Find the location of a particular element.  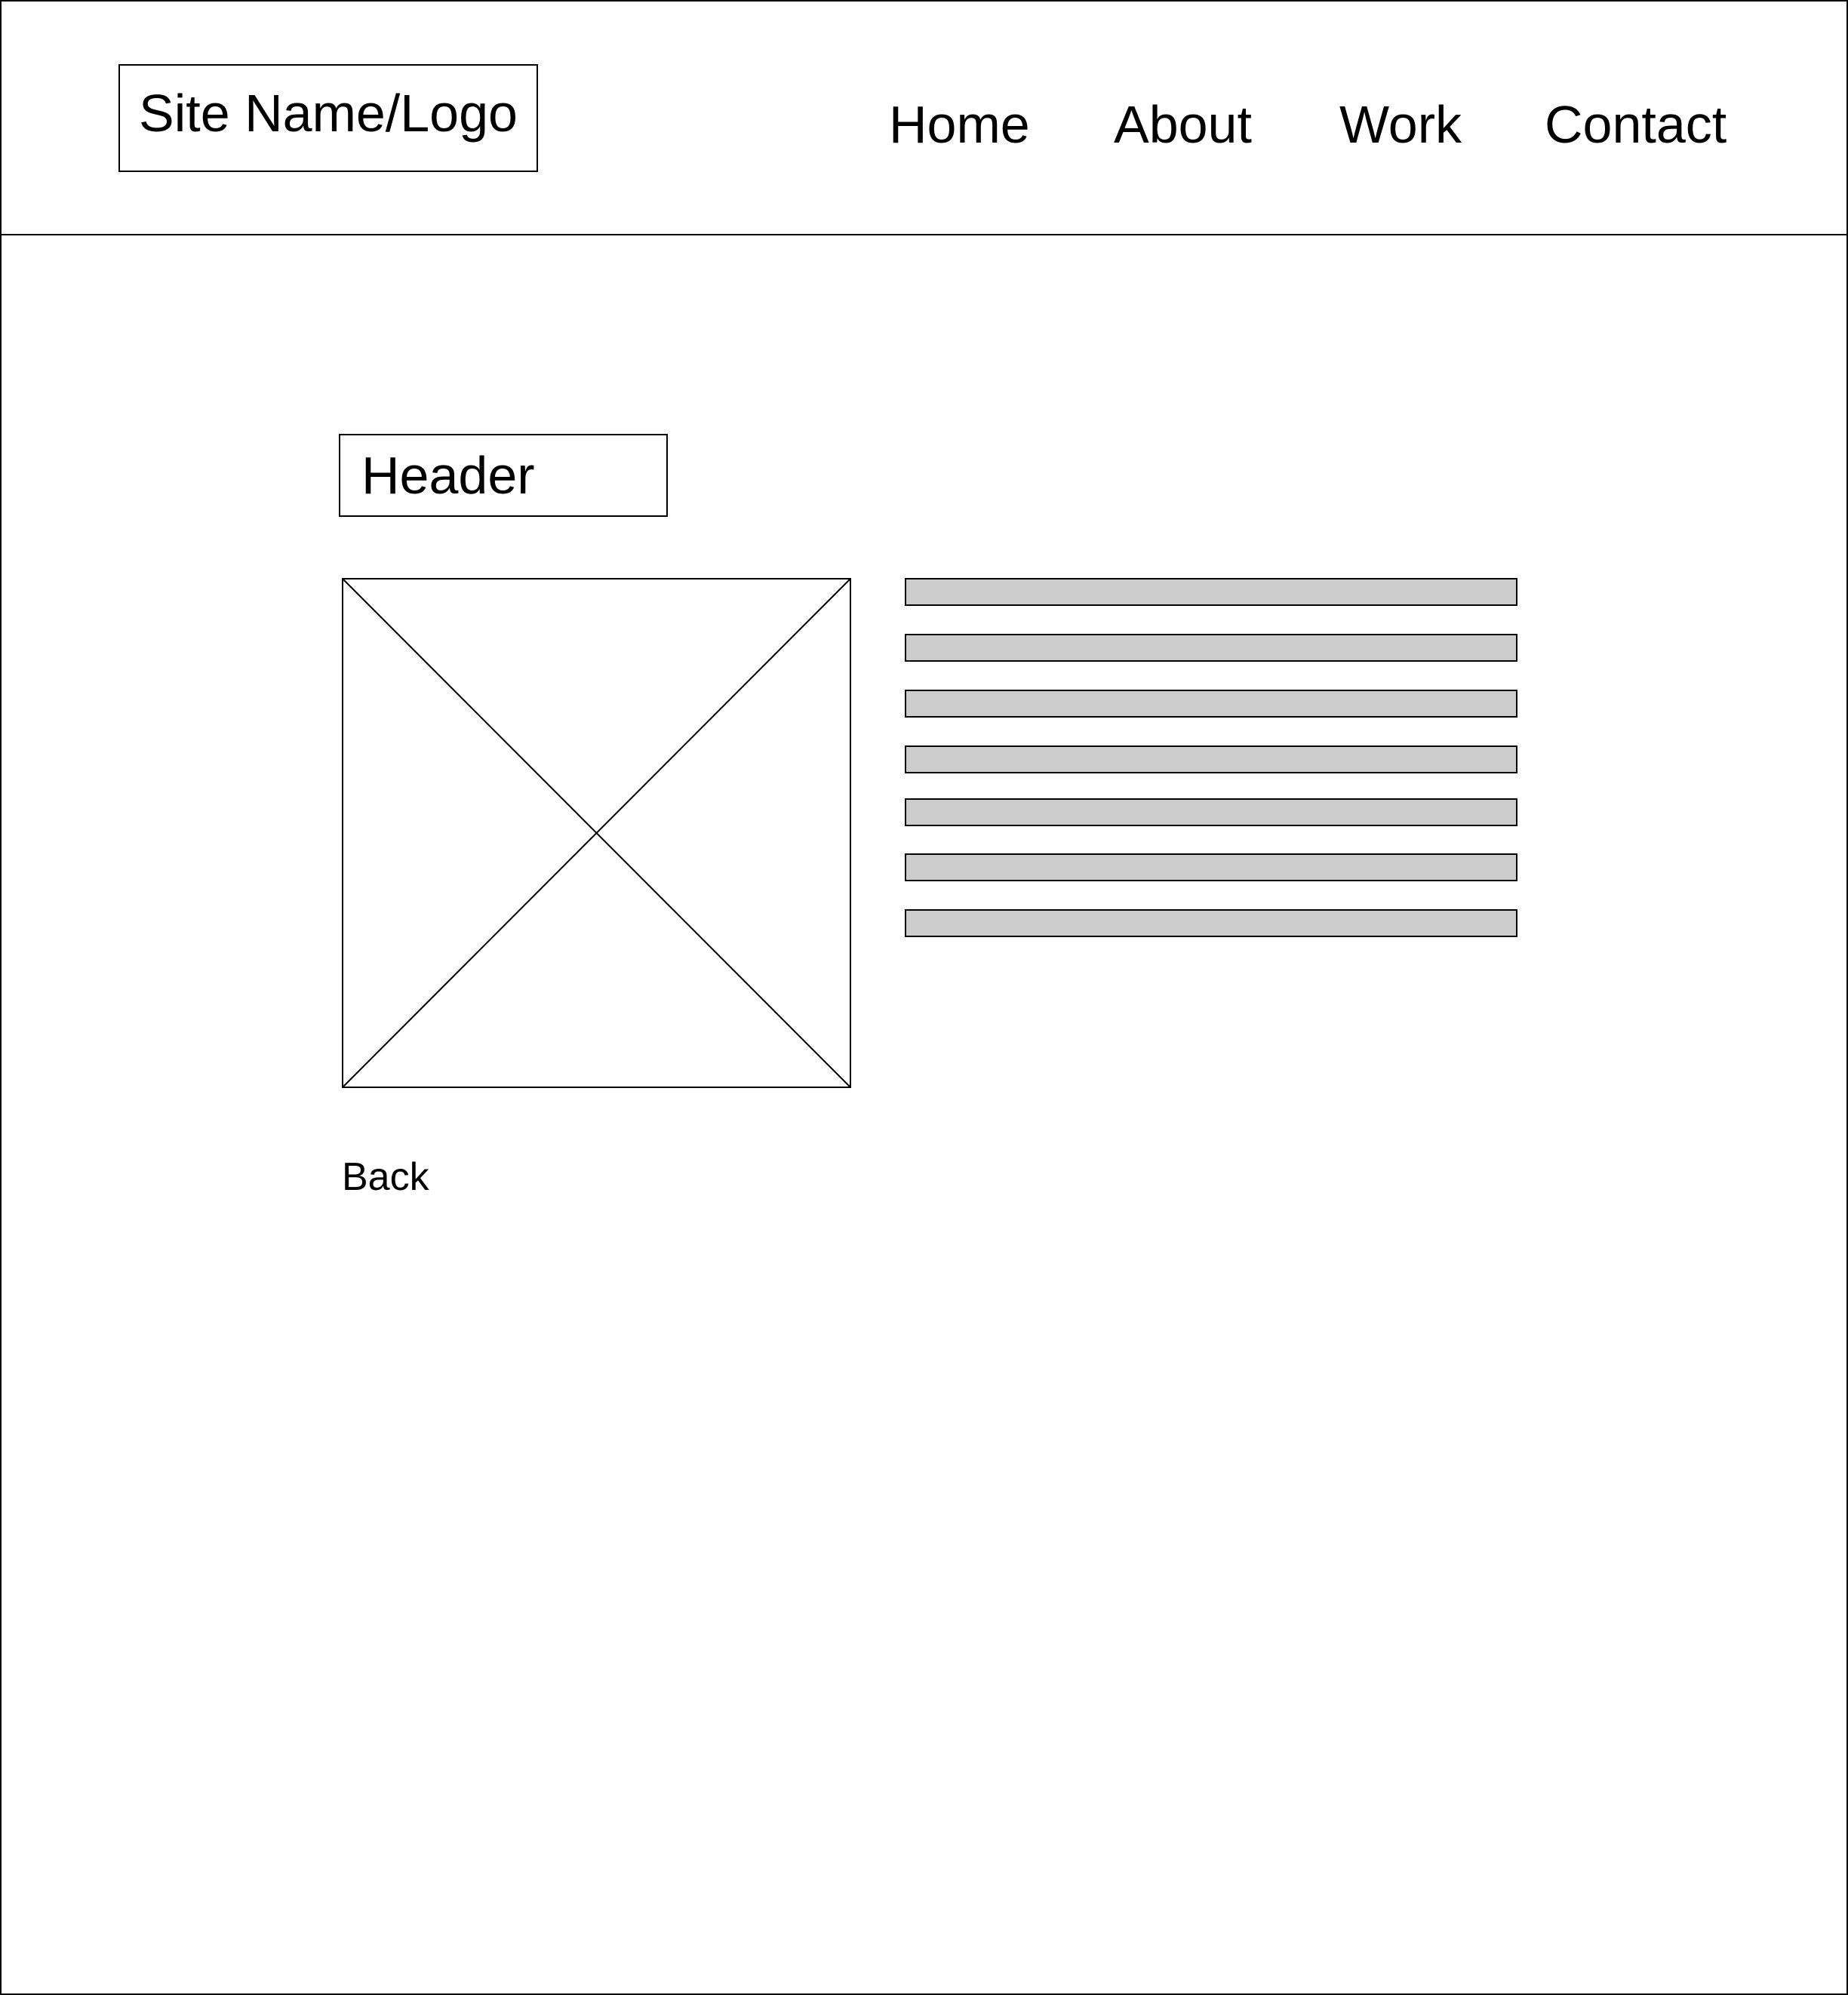

site-header: Site Name/Logo Home About Work Contact is located at coordinates (924, 118).